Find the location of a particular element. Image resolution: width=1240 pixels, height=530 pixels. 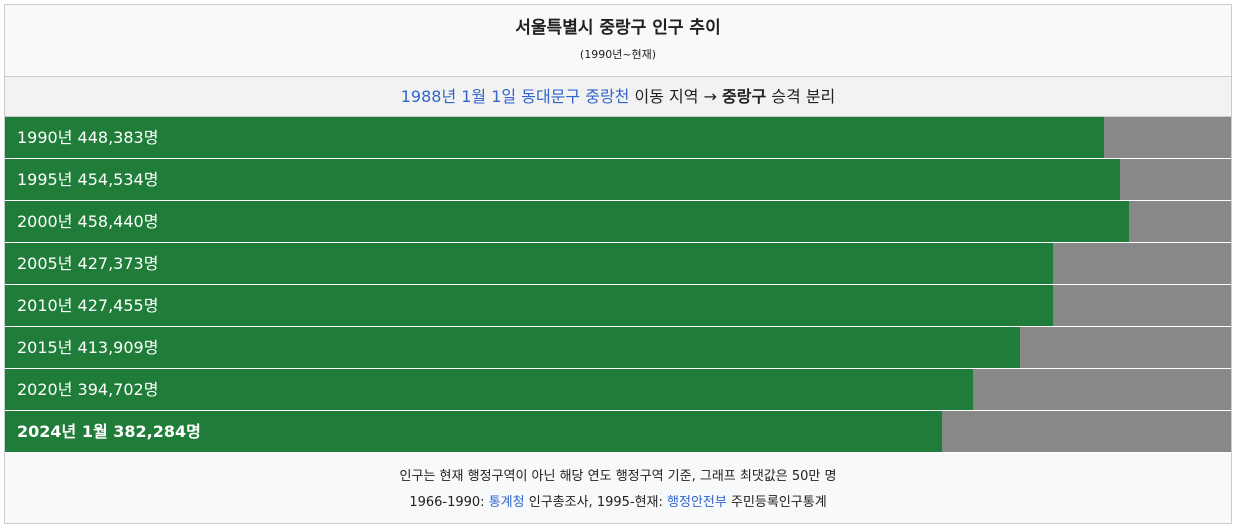

jungnangcheon-link: 중랑천 is located at coordinates (607, 96).